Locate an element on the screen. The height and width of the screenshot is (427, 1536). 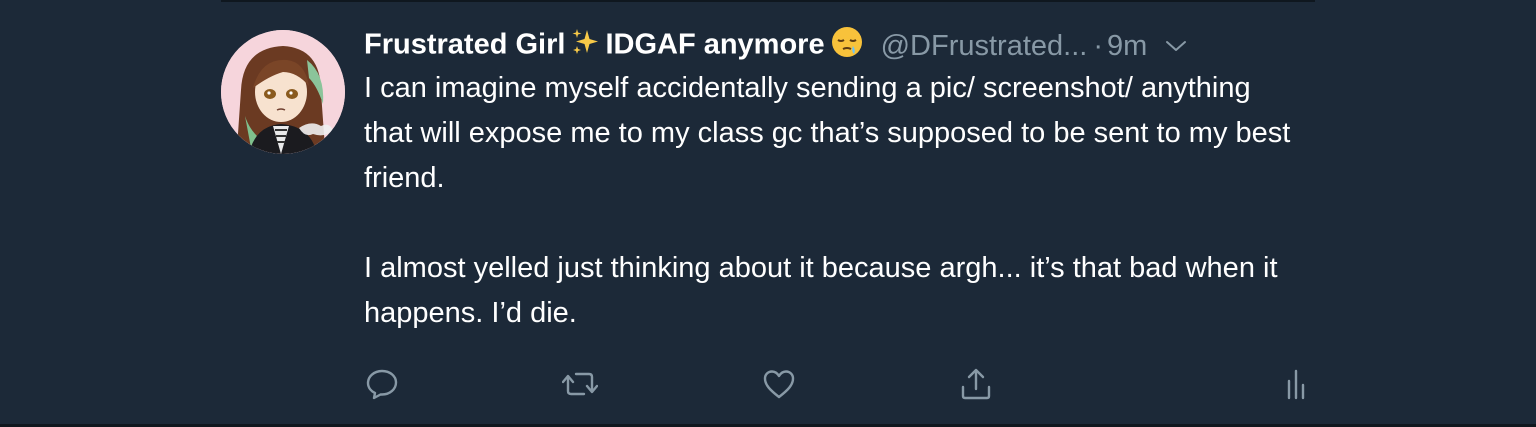
display-name: Frustrated Girl IDGAF anymore is located at coordinates (616, 46).